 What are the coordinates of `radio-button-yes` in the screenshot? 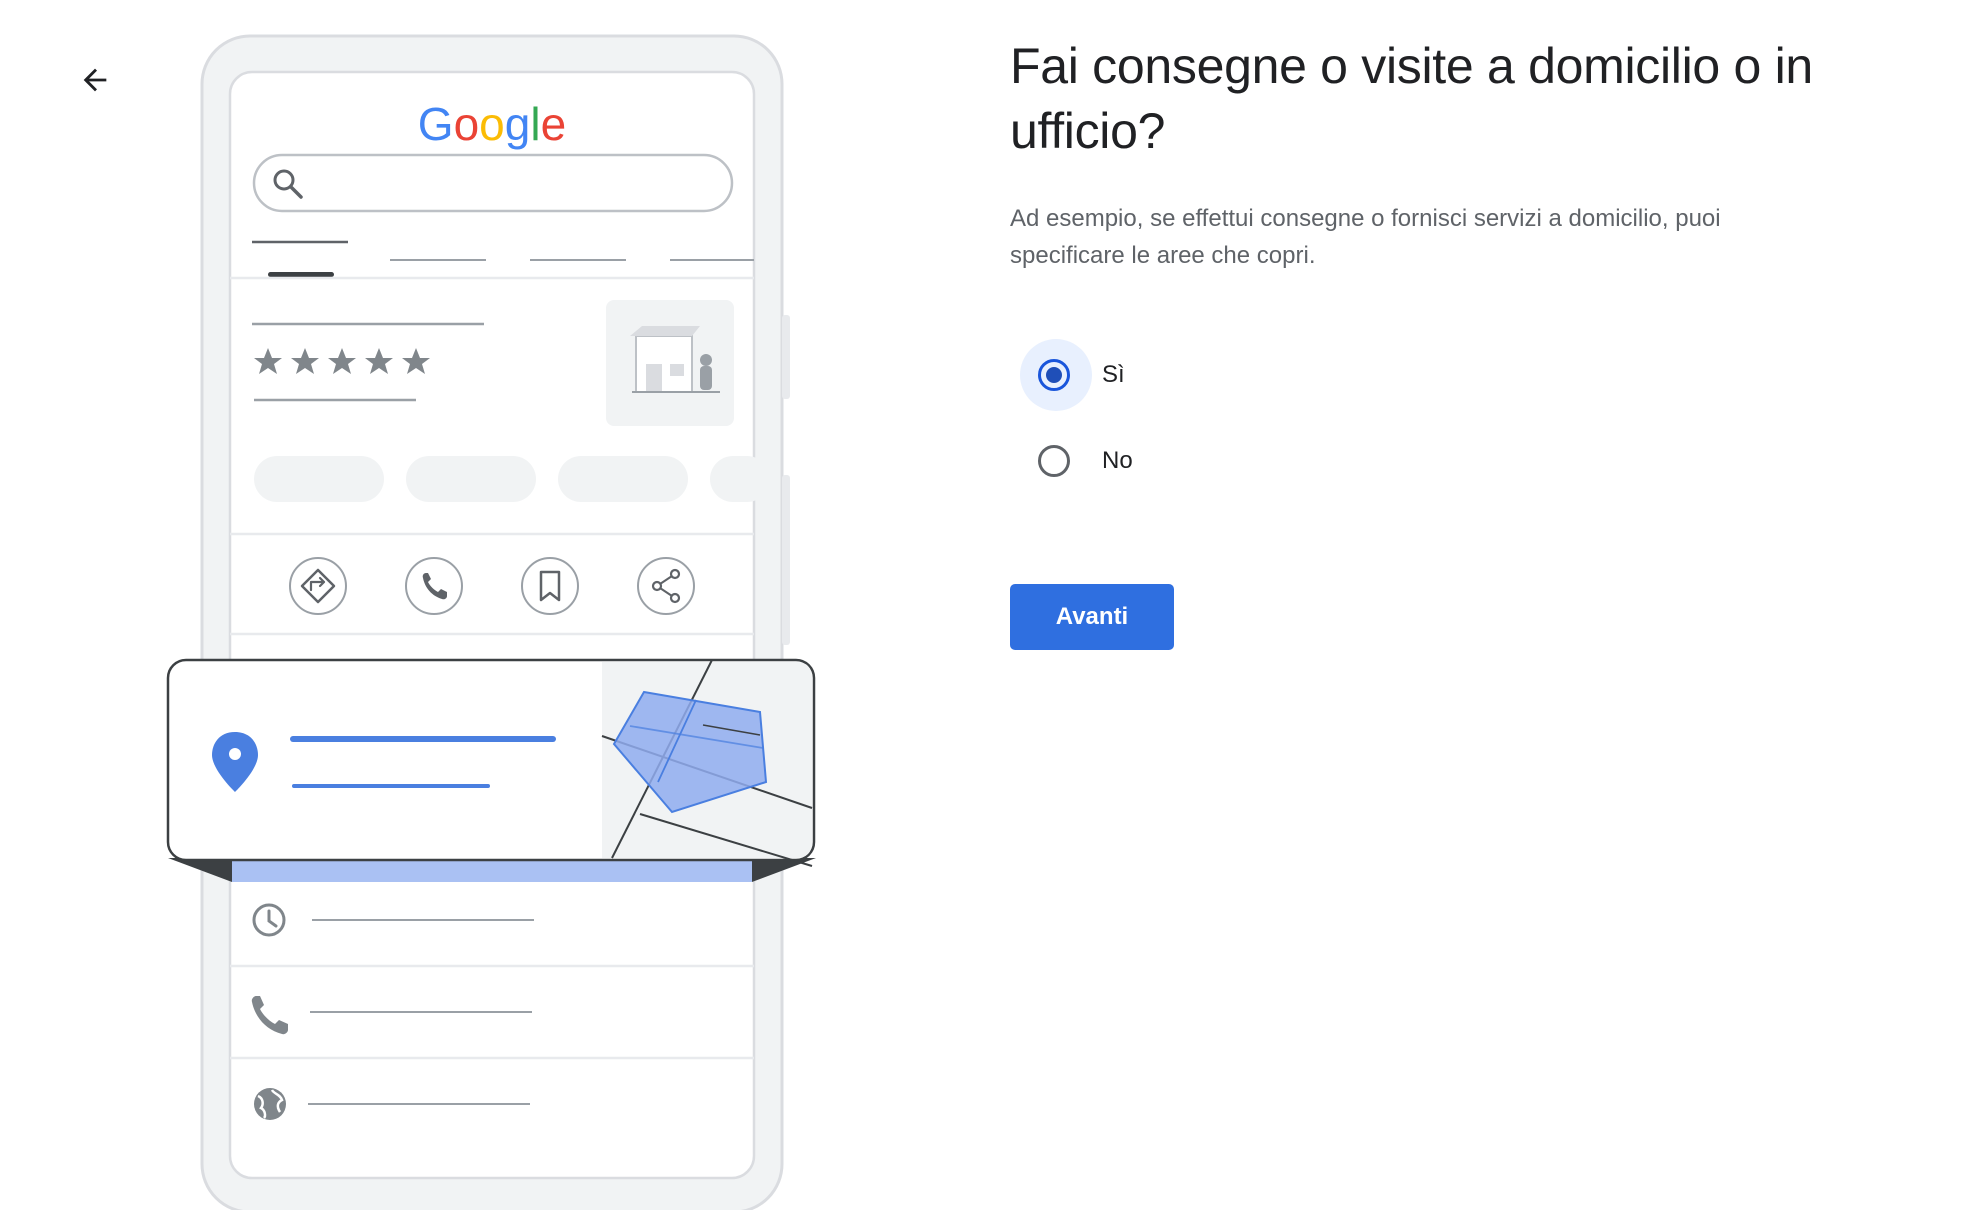 It's located at (1054, 375).